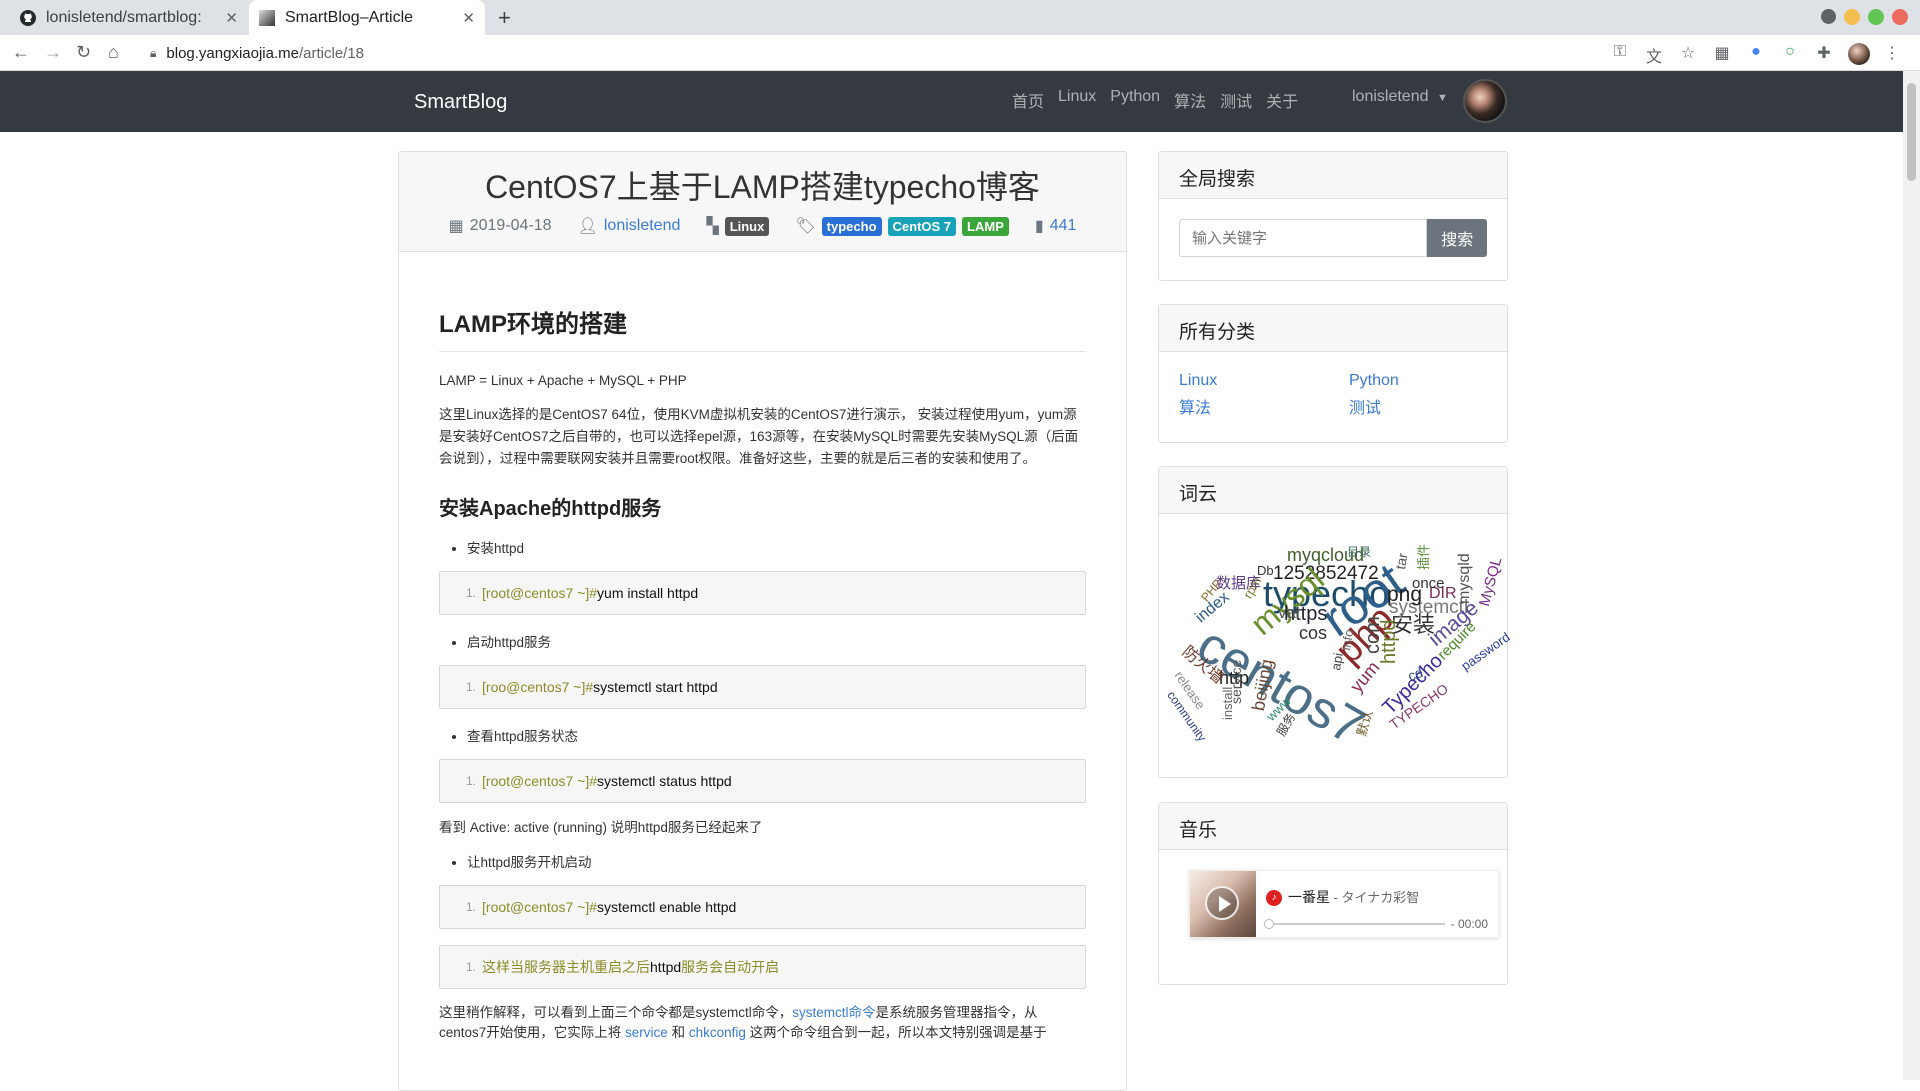  What do you see at coordinates (1424, 406) in the screenshot?
I see `category-link-test: 测试` at bounding box center [1424, 406].